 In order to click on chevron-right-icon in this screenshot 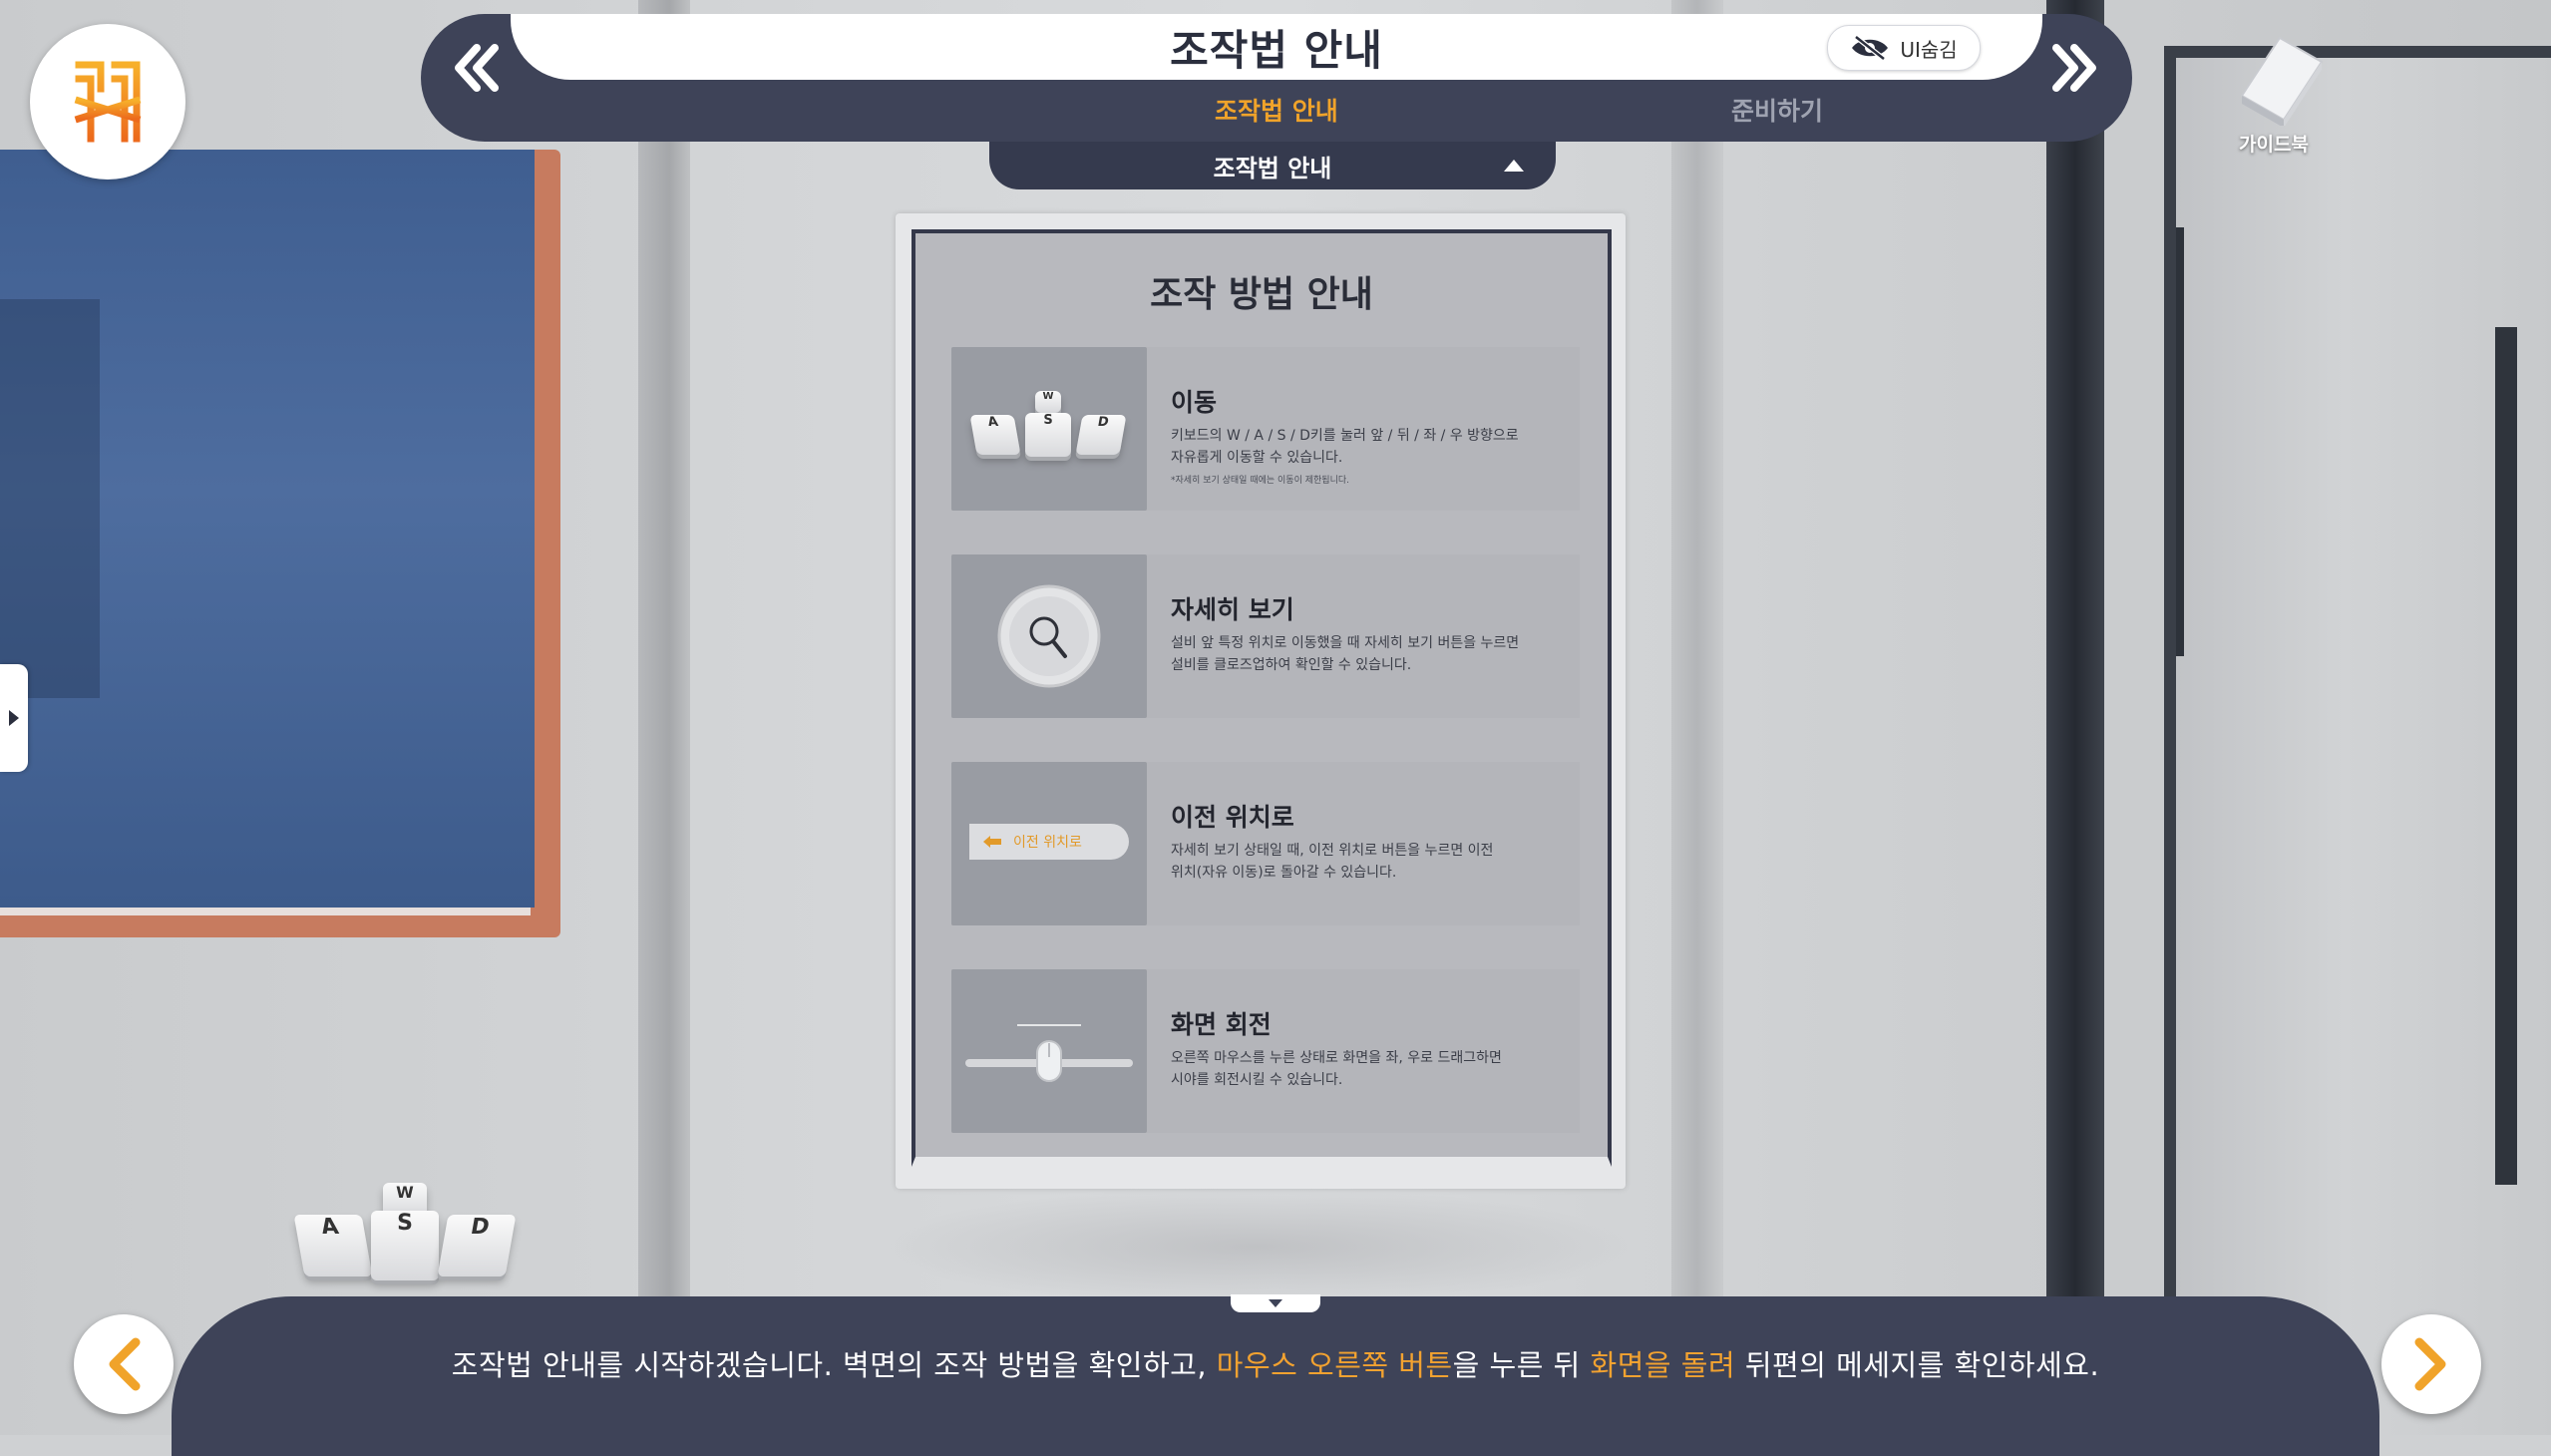, I will do `click(2430, 1364)`.